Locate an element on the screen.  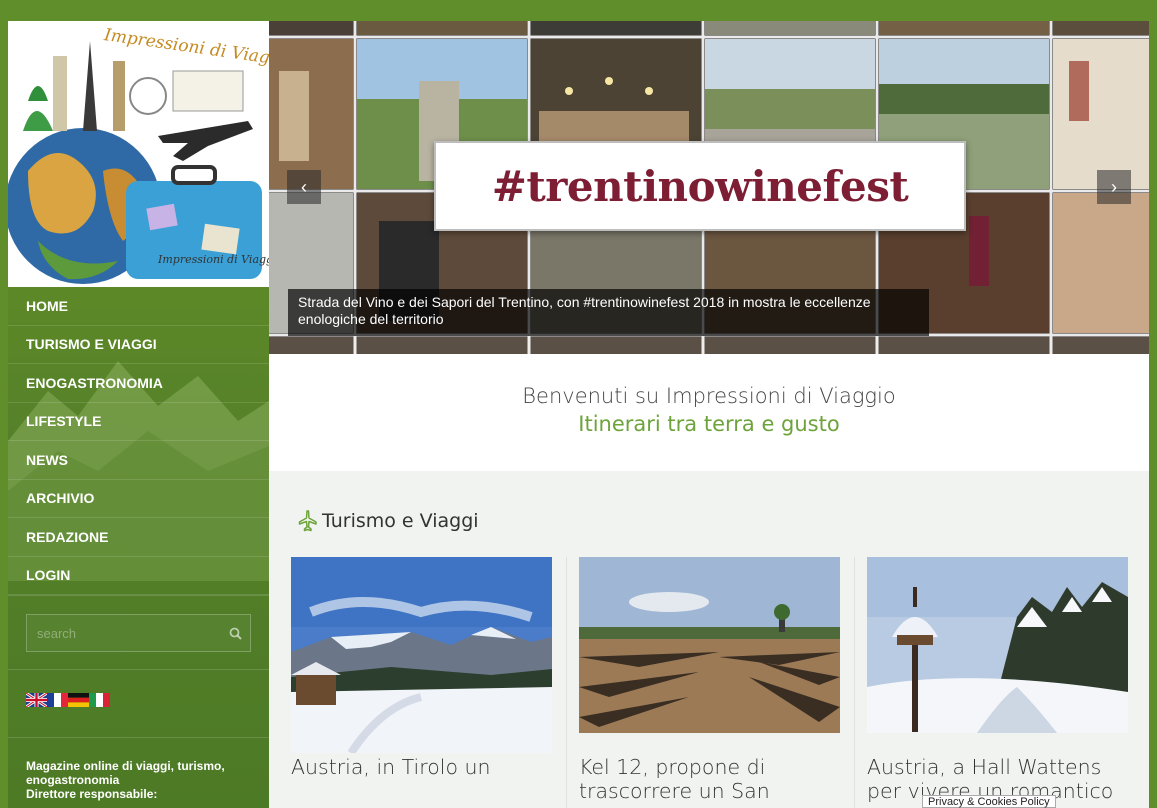
article-card: Austria, in Tirolo un is located at coordinates (421, 682).